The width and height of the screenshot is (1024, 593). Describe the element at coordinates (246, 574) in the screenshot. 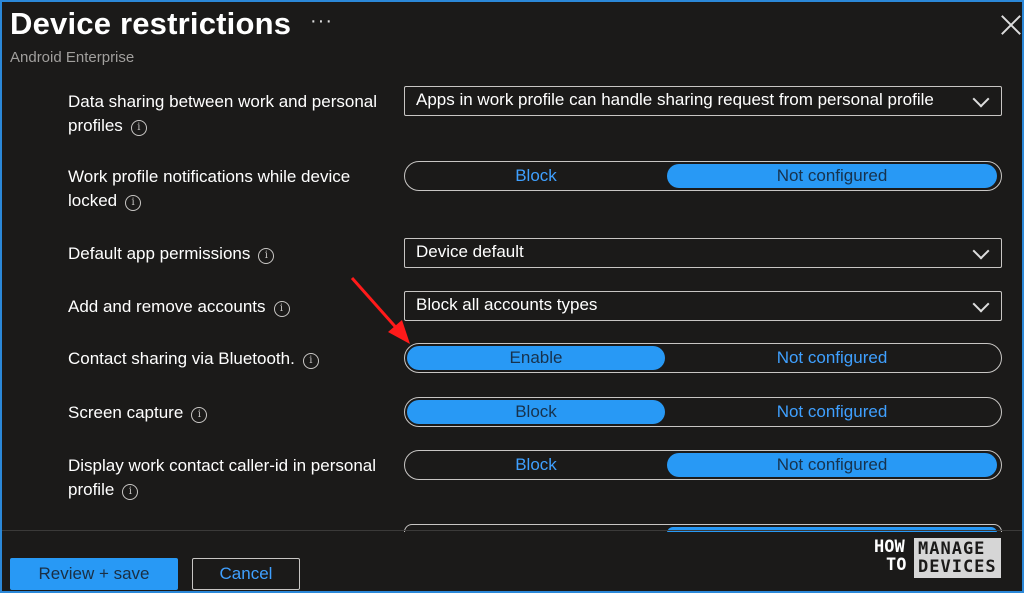

I see `cancel-button: Cancel` at that location.